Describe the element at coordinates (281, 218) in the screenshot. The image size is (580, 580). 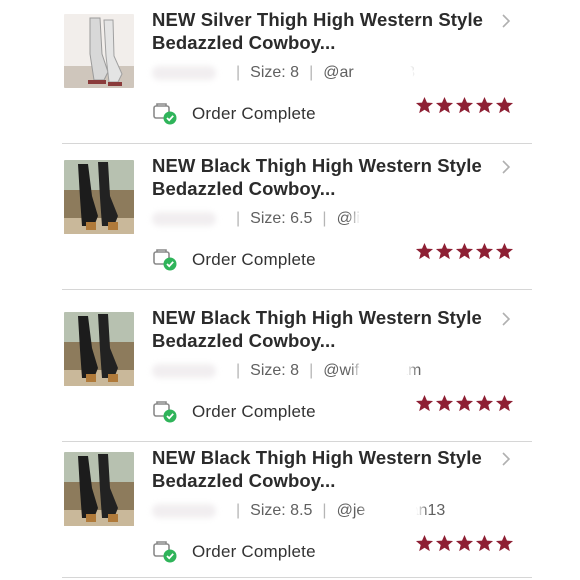
I see `size-label: Size: 6.5` at that location.